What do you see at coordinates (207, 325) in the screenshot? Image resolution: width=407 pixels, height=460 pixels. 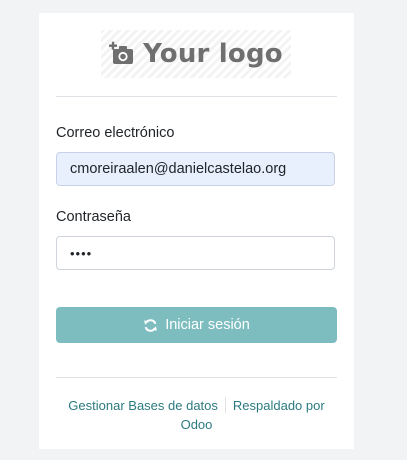 I see `login-button-label: Iniciar sesión` at bounding box center [207, 325].